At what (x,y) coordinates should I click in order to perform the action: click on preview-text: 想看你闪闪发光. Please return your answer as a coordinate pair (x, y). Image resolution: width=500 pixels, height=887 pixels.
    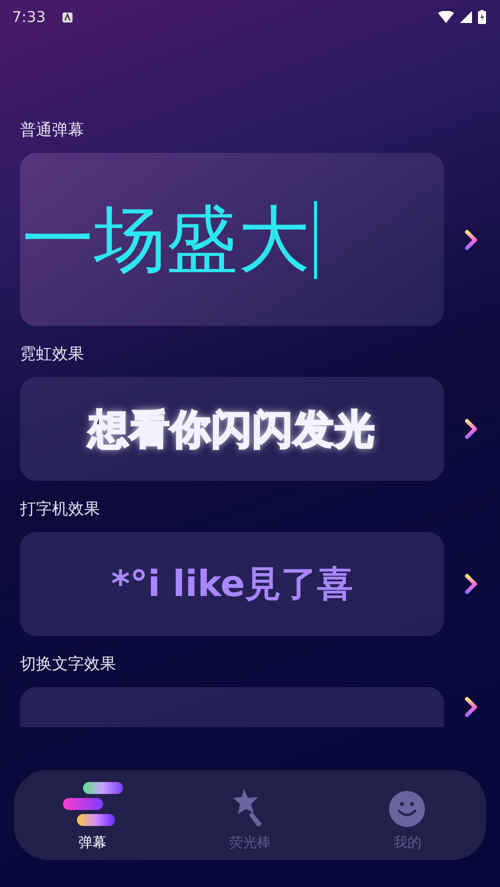
    Looking at the image, I should click on (232, 430).